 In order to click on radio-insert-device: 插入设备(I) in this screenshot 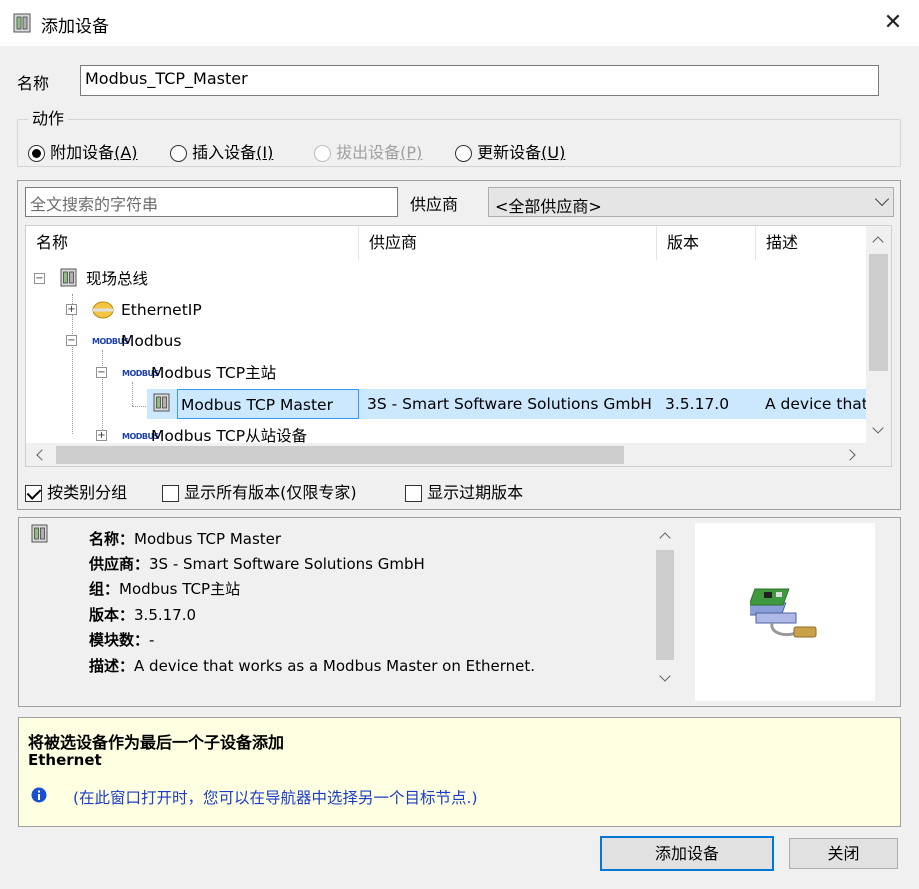, I will do `click(221, 151)`.